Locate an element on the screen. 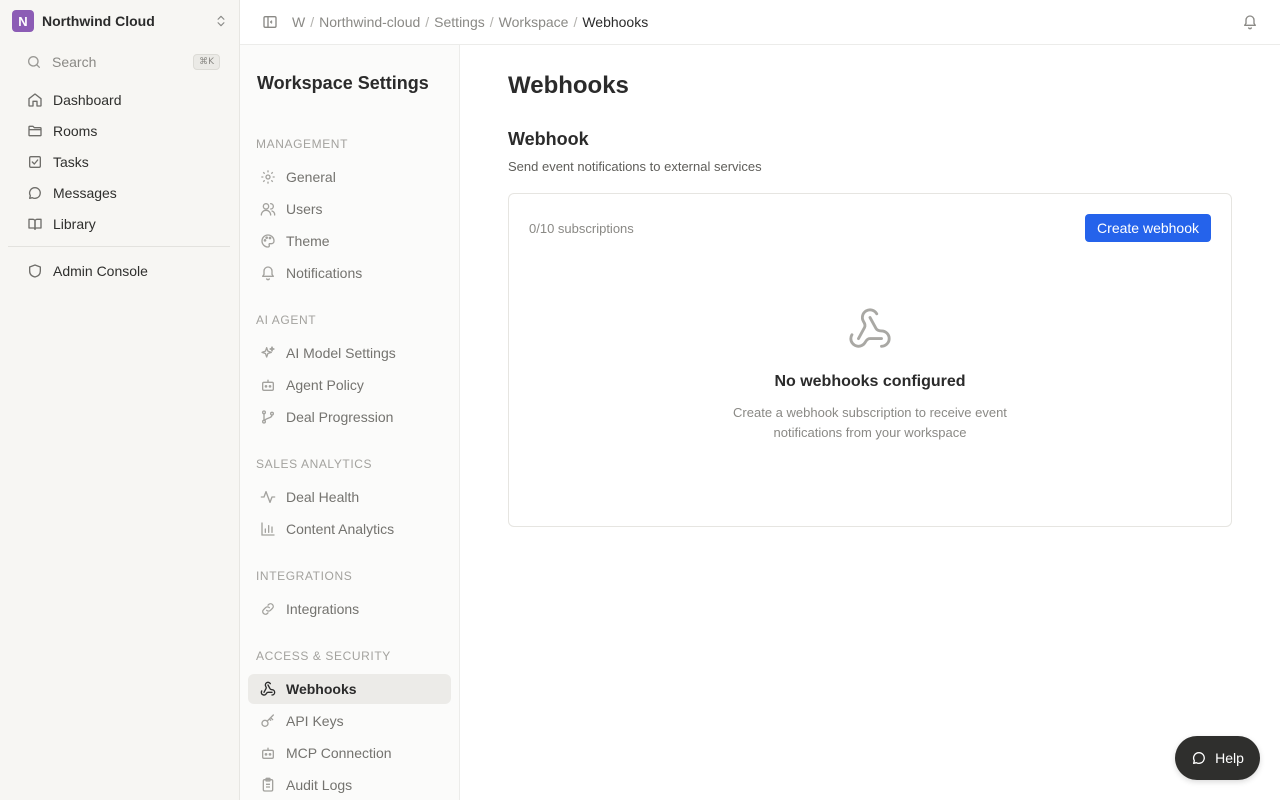  nav-item-label: Library is located at coordinates (74, 223).